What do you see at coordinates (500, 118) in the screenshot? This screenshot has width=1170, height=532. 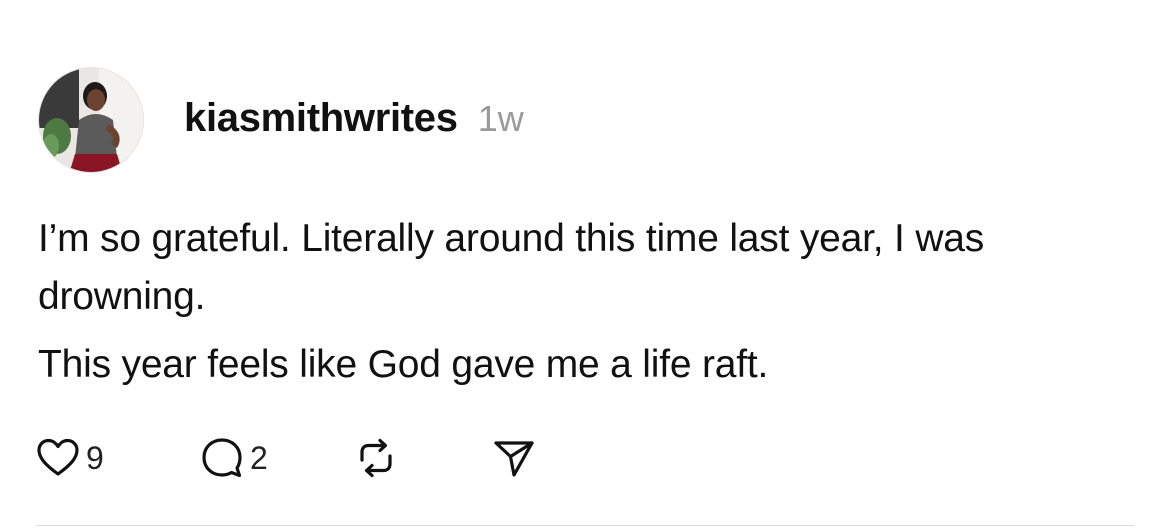 I see `timestamp: 1w` at bounding box center [500, 118].